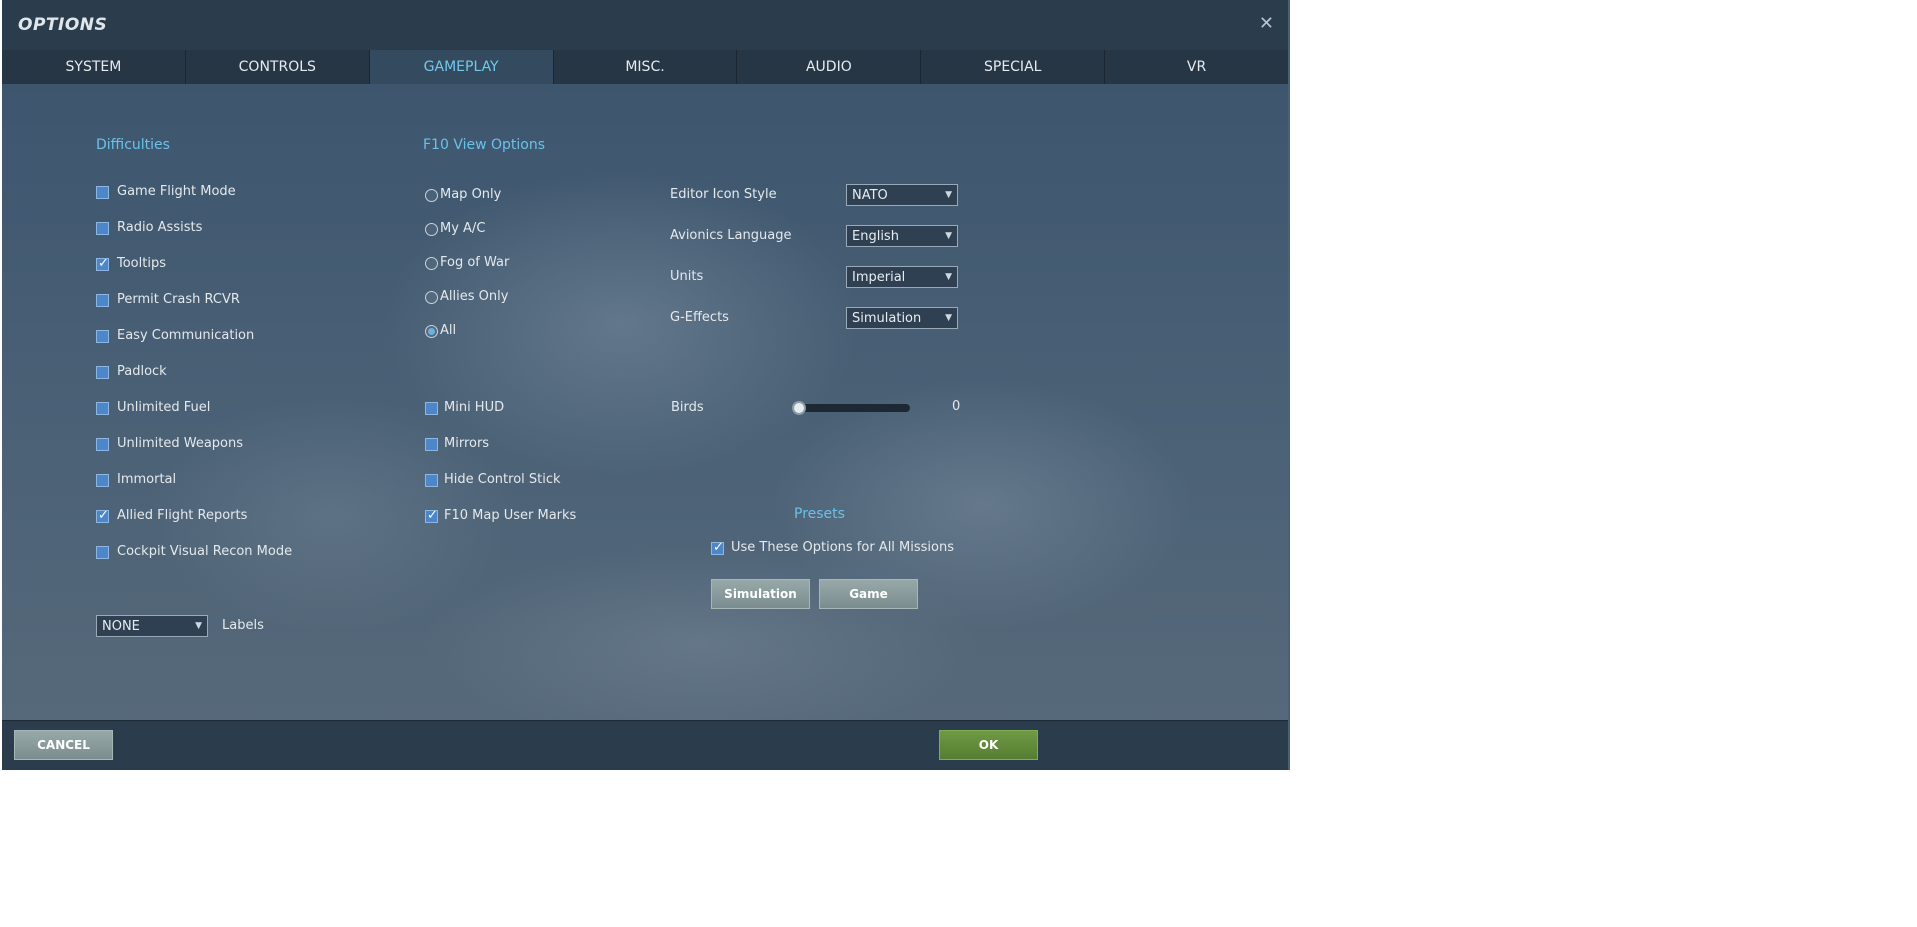 The width and height of the screenshot is (1917, 927). I want to click on checkbox-cockpit-visual-recon-mode, so click(102, 552).